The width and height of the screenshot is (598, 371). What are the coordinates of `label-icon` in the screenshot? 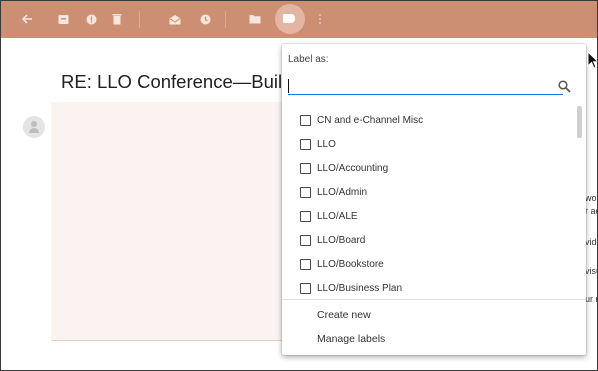 It's located at (289, 18).